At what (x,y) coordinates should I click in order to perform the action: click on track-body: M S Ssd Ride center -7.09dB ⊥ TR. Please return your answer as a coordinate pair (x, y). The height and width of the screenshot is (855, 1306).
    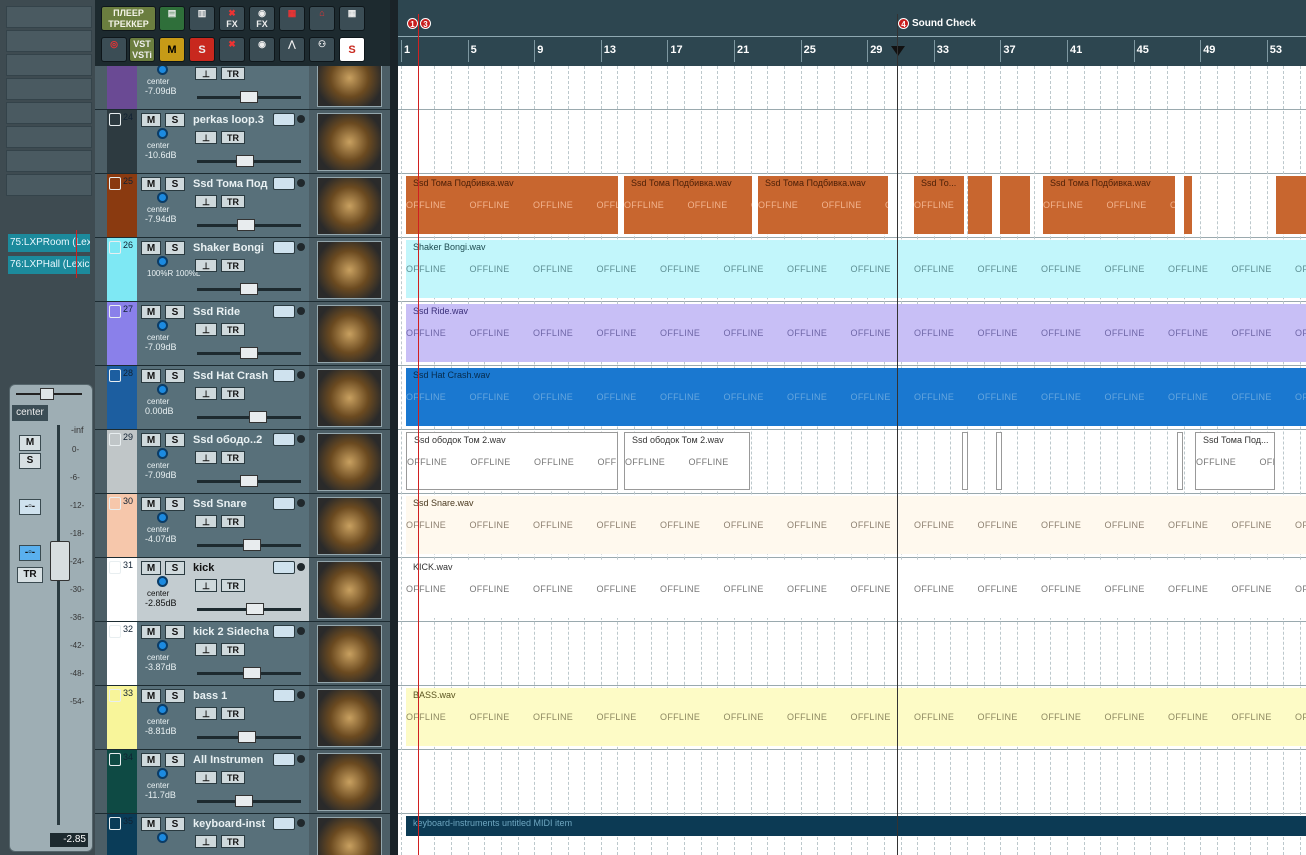
    Looking at the image, I should click on (223, 333).